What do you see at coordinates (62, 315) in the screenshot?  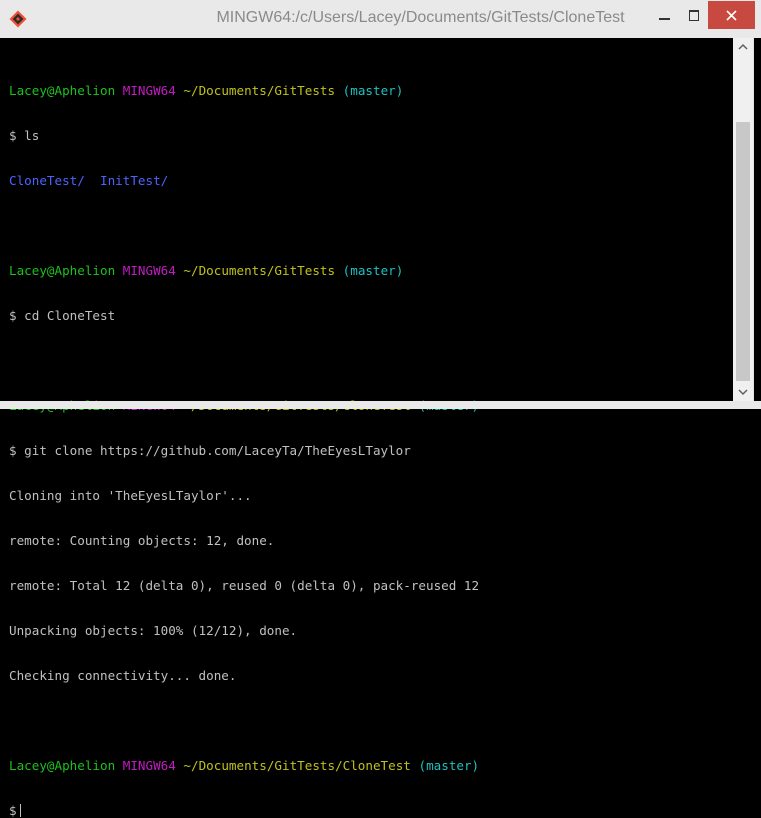 I see `command-line: $ cd CloneTest` at bounding box center [62, 315].